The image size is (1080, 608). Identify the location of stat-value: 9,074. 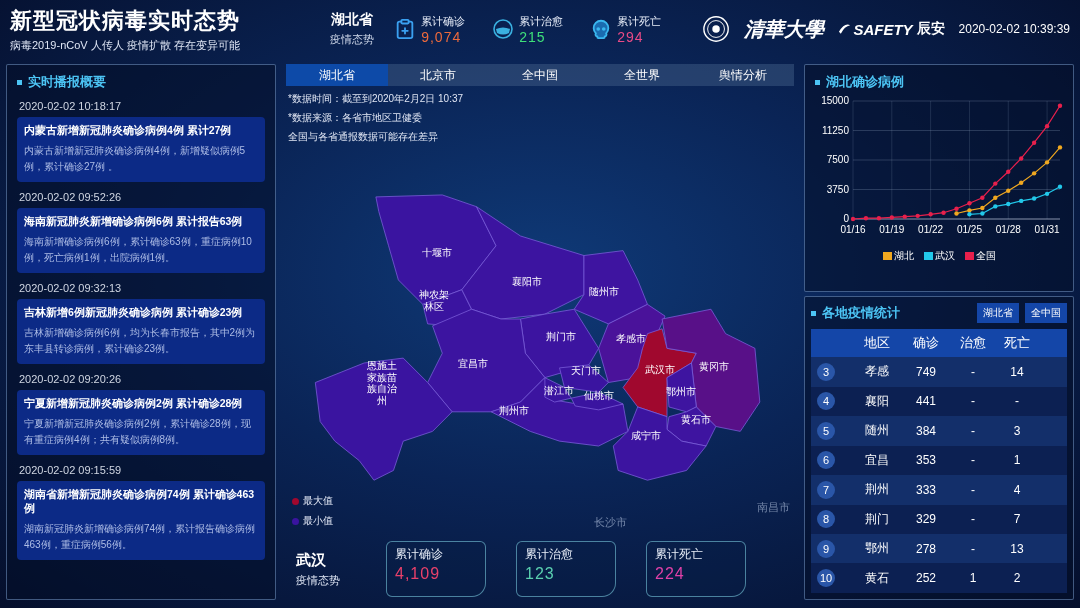
(442, 36).